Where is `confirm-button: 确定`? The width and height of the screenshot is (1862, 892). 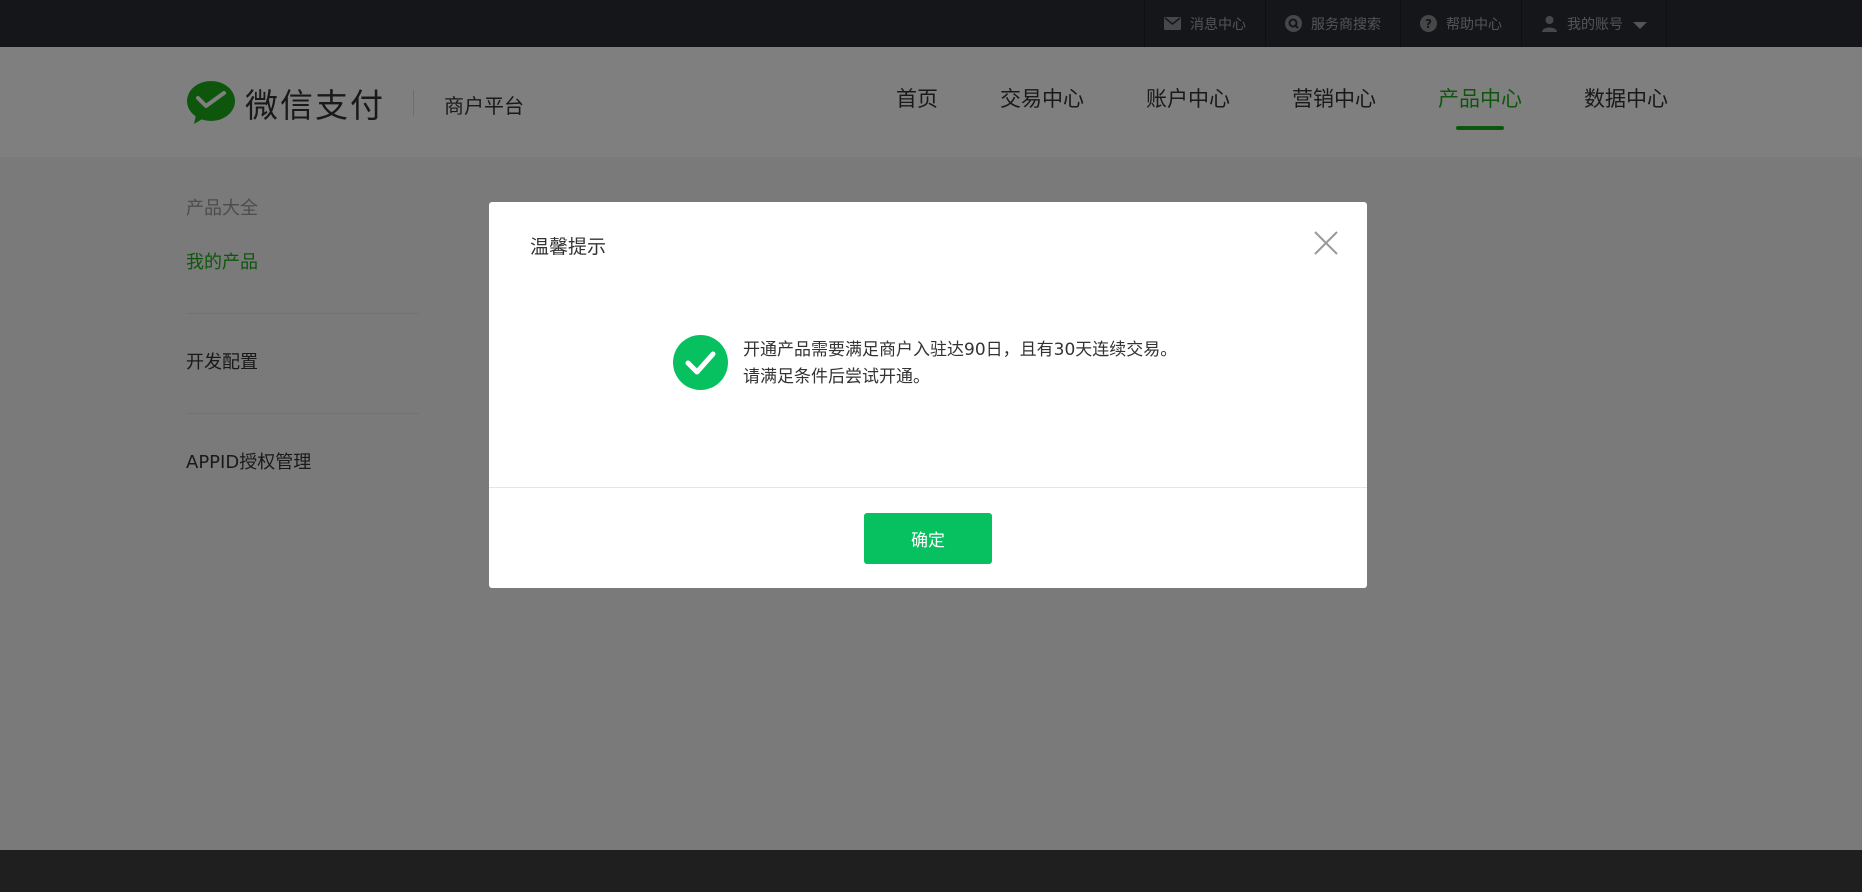 confirm-button: 确定 is located at coordinates (928, 538).